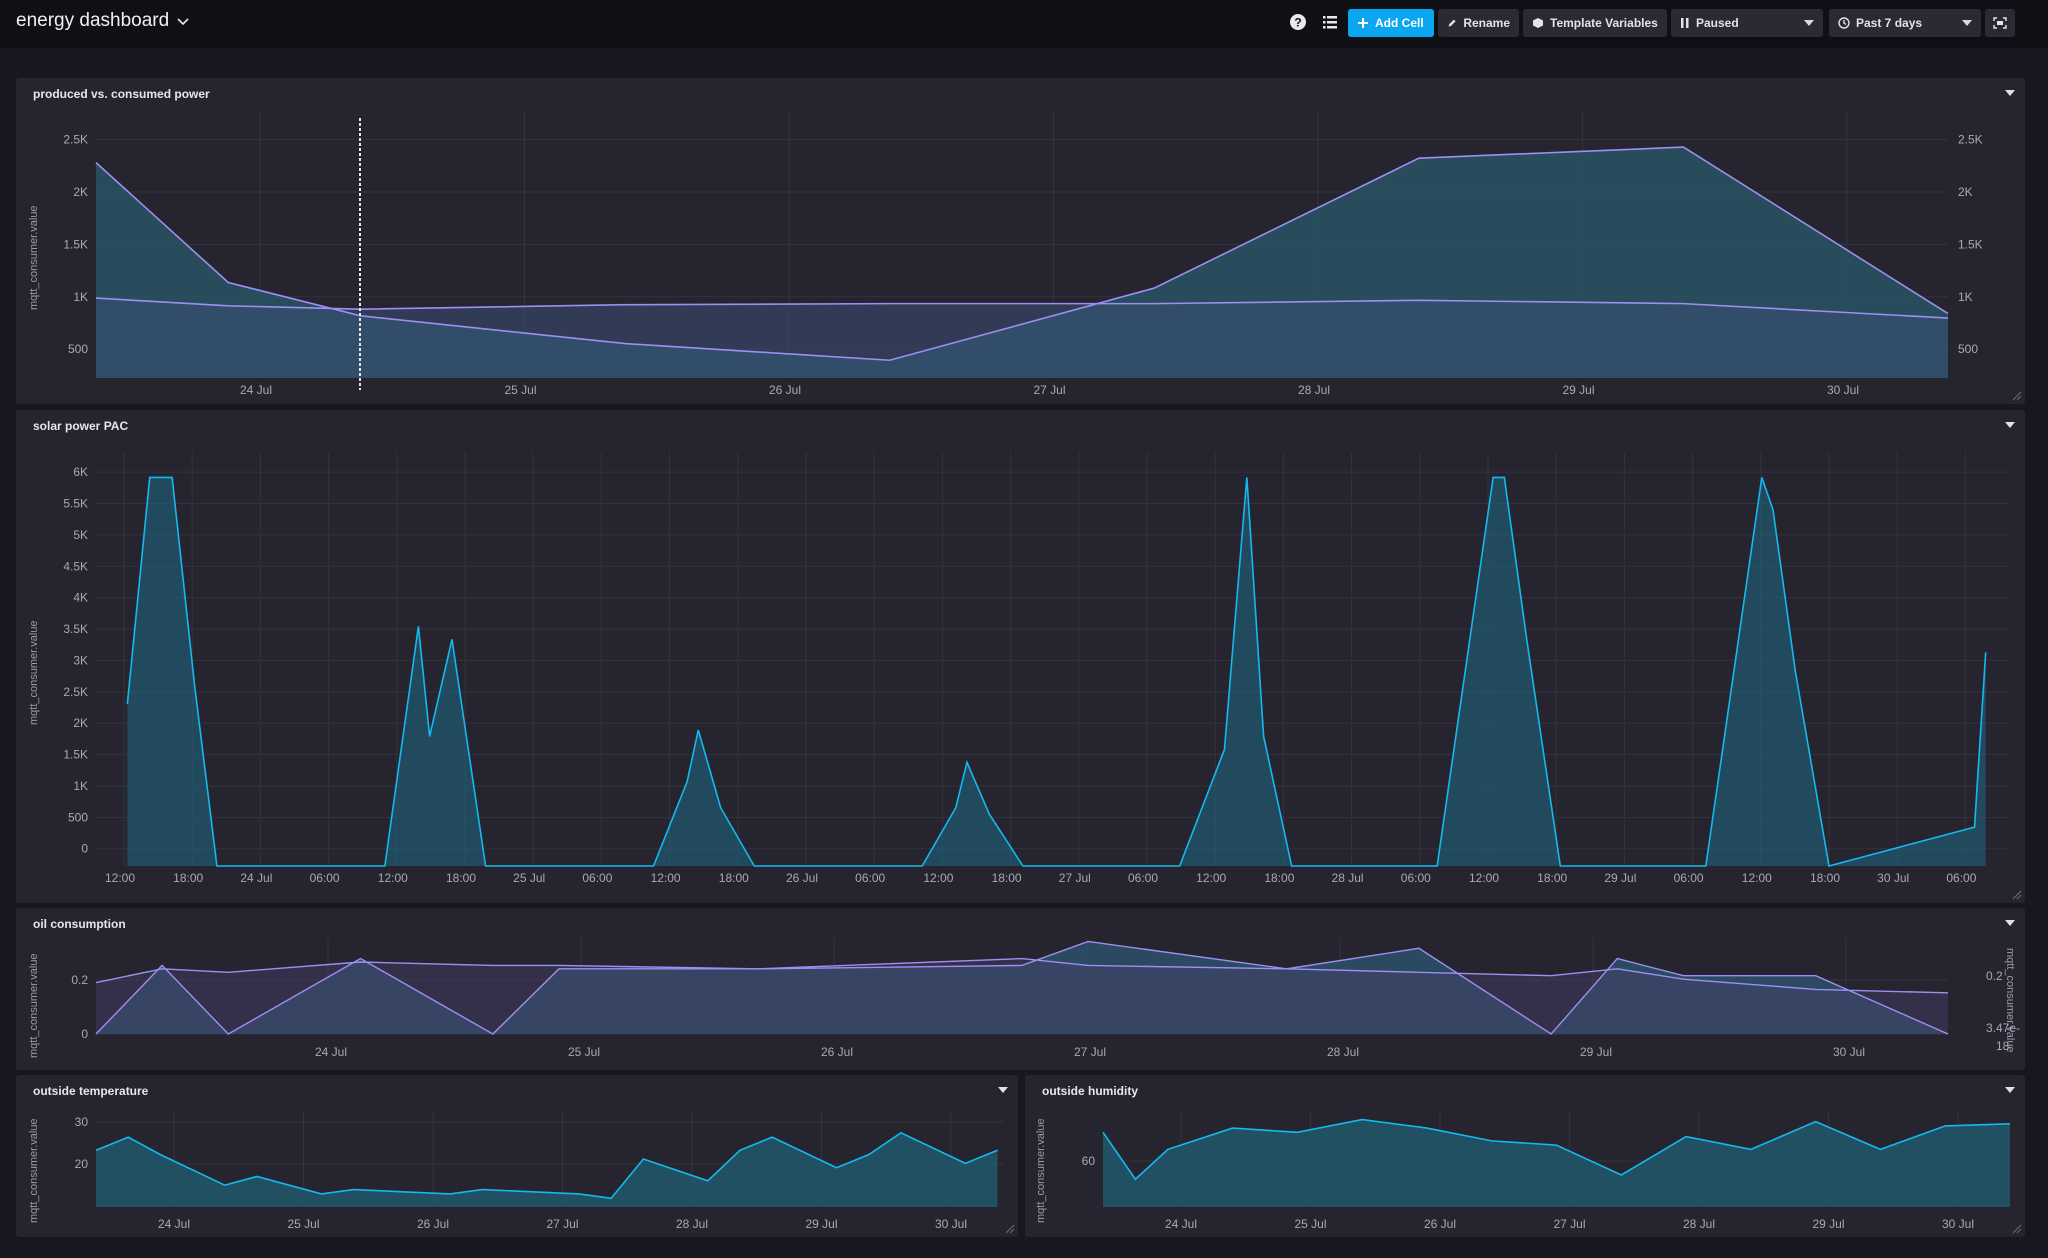 The height and width of the screenshot is (1258, 2048). I want to click on y2-tick-label: 1K, so click(1965, 297).